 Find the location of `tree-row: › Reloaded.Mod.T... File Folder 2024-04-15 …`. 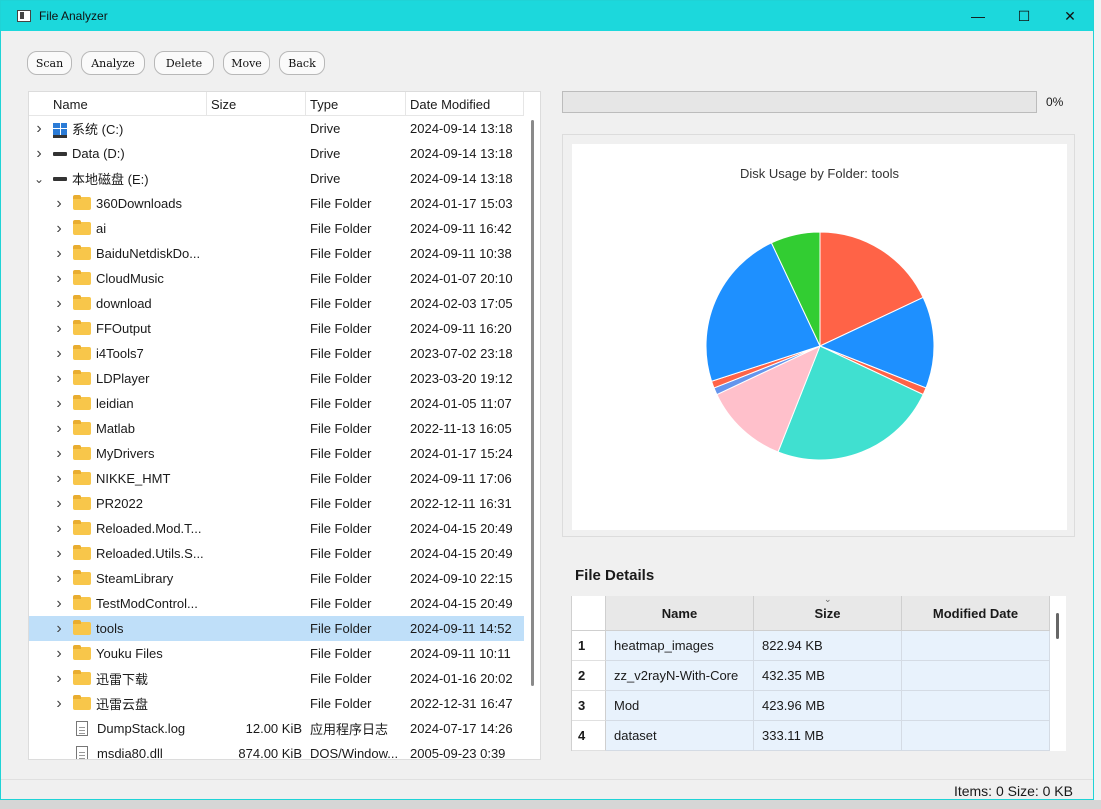

tree-row: › Reloaded.Mod.T... File Folder 2024-04-15 … is located at coordinates (276, 528).